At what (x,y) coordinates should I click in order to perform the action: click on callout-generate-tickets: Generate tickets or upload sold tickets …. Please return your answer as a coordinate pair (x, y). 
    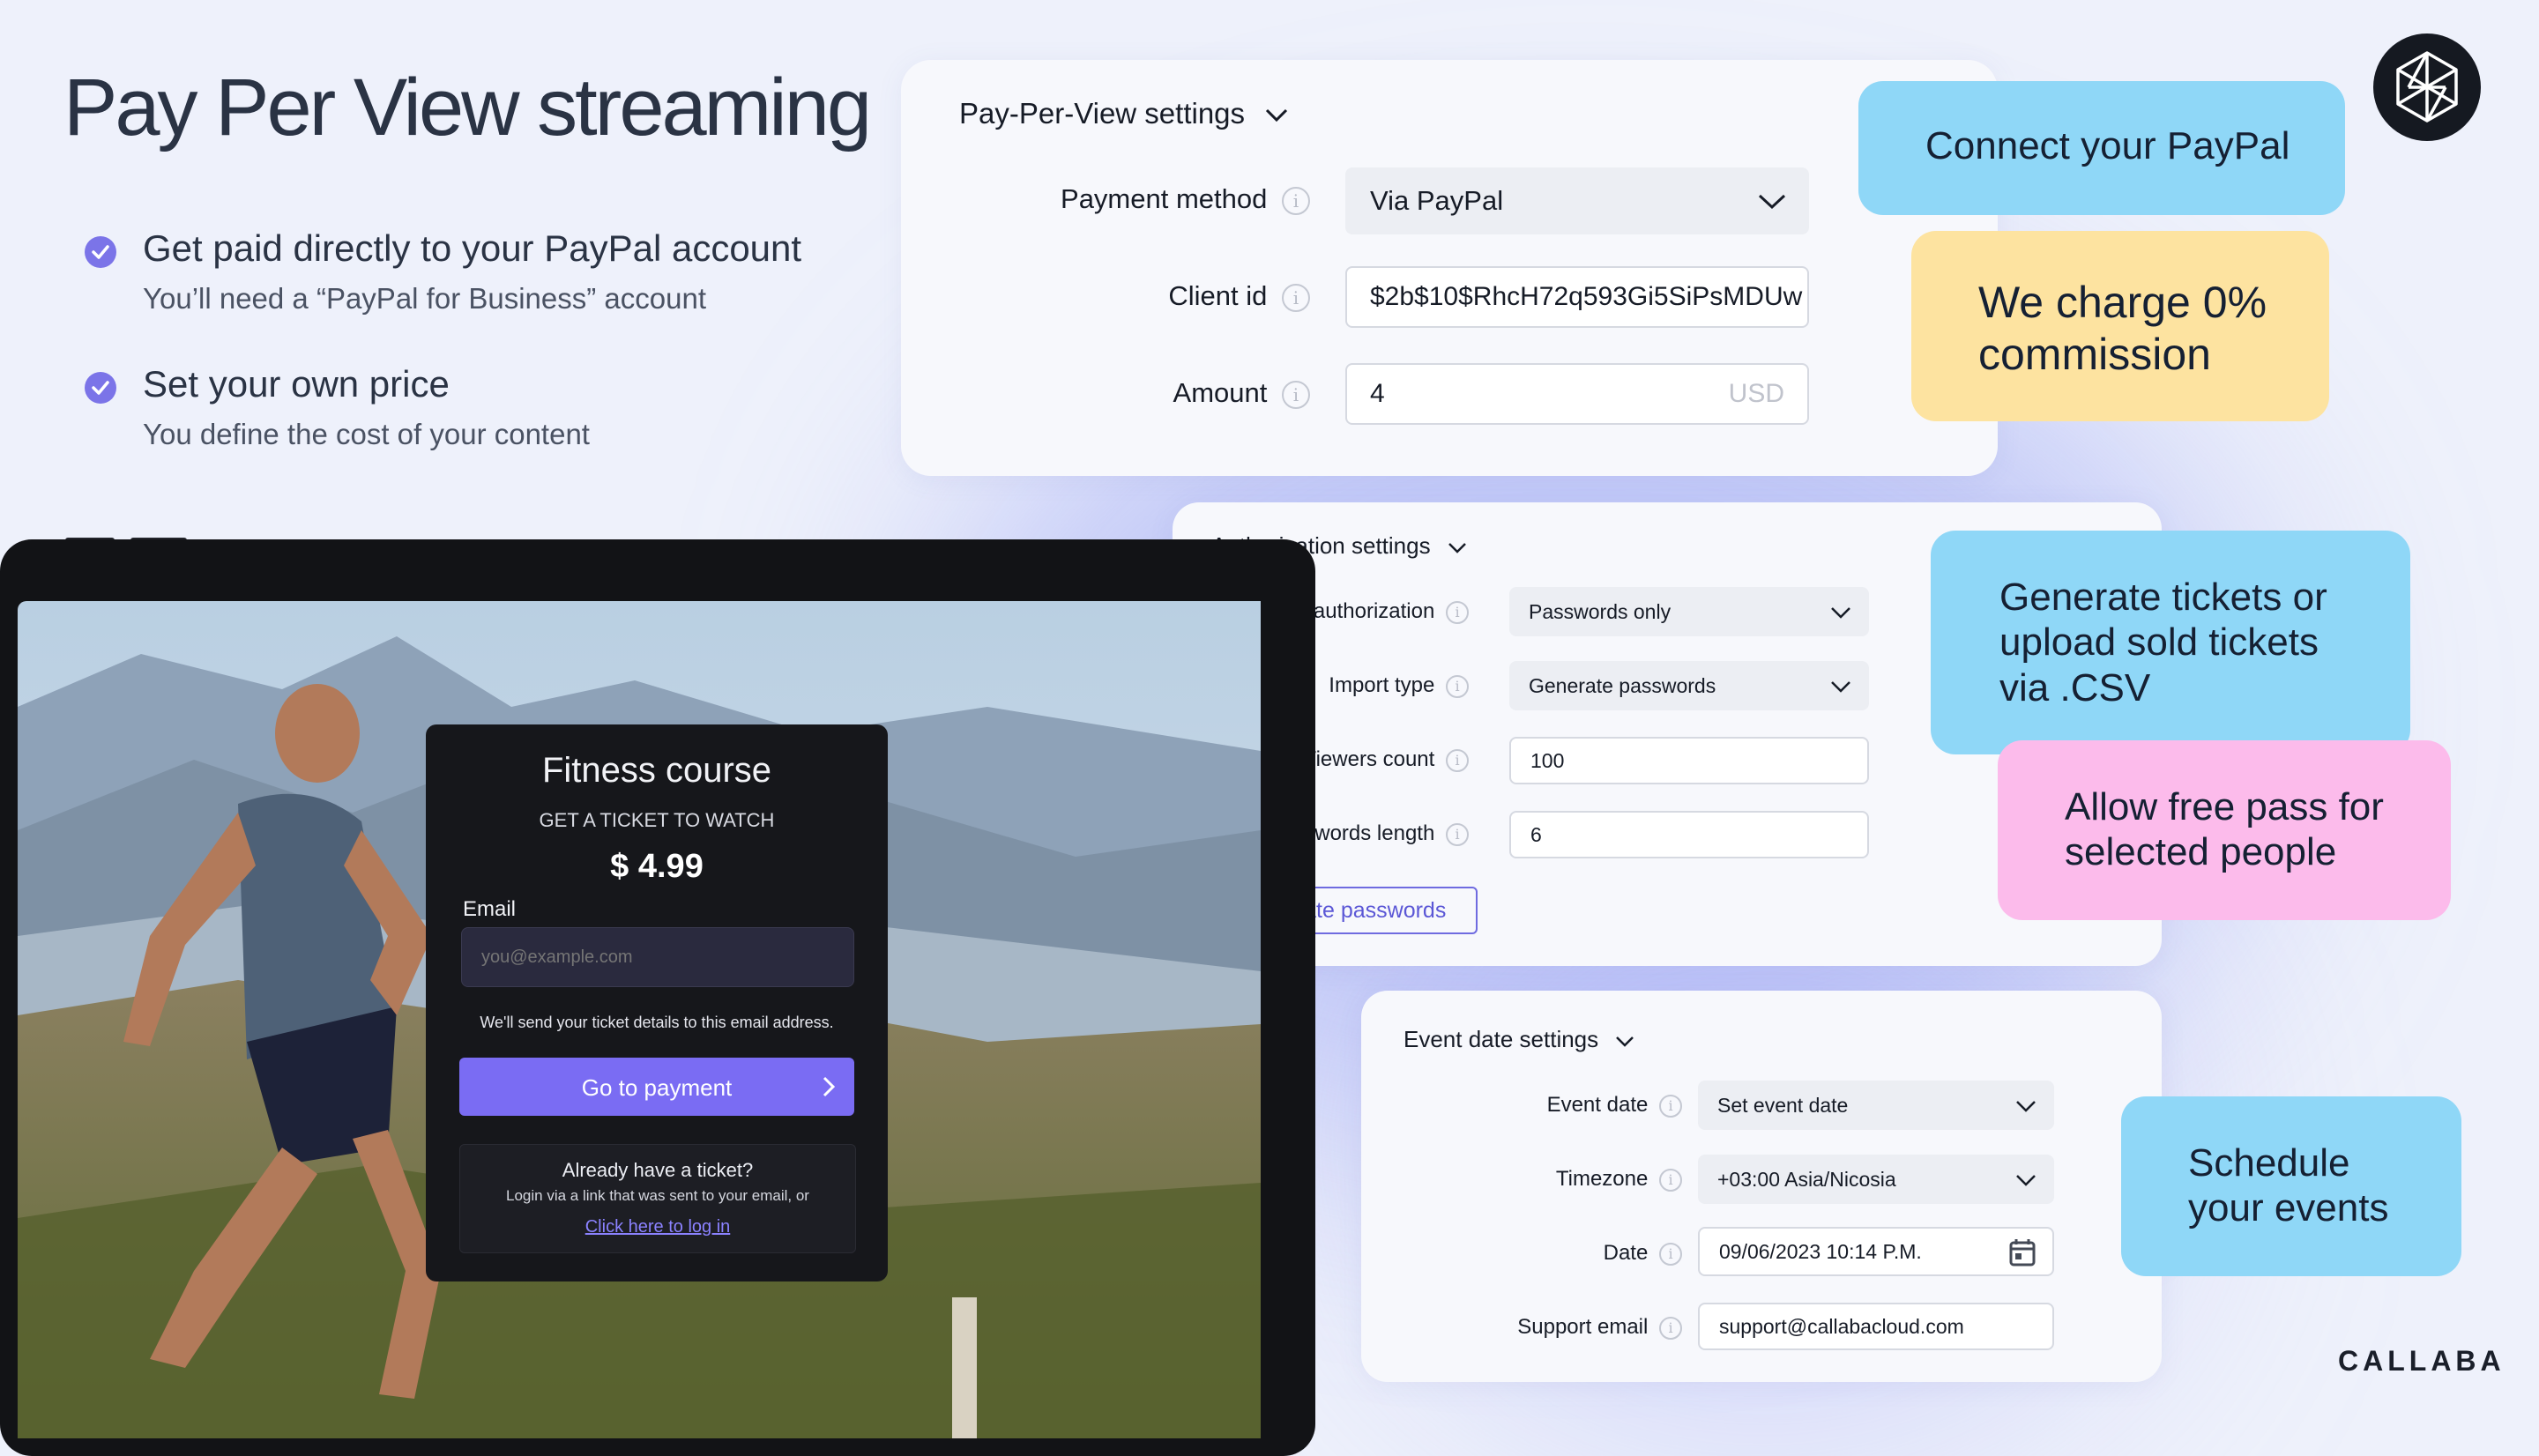
    Looking at the image, I should click on (2170, 642).